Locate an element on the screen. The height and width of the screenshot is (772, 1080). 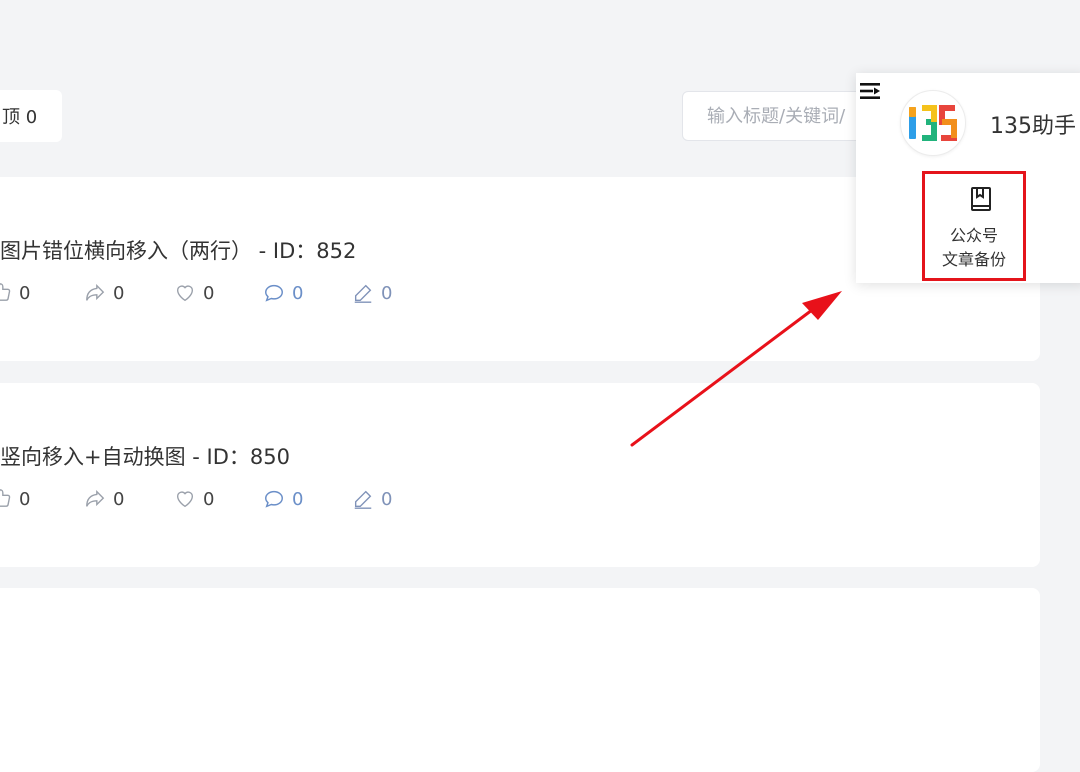
pin-count-chip: 顶 0 is located at coordinates (31, 116).